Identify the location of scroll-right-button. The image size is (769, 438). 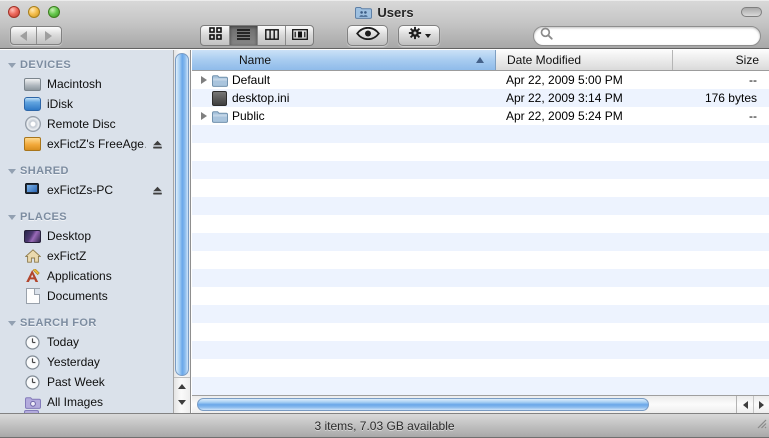
(761, 404).